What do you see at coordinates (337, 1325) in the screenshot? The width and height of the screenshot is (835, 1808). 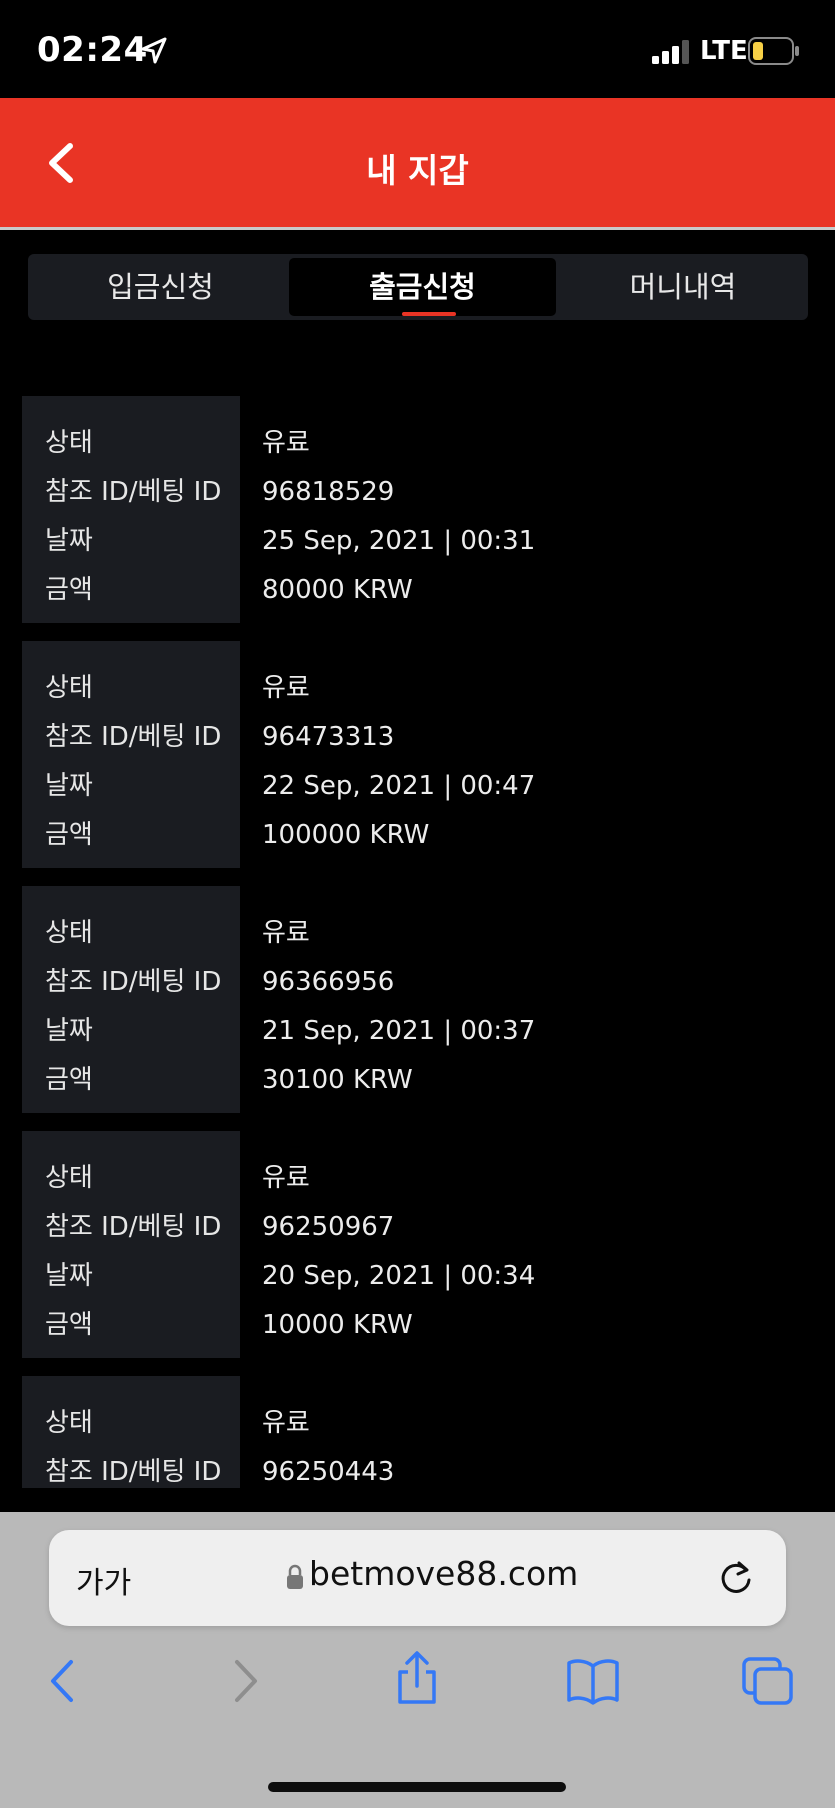 I see `amount-value: 10000 KRW` at bounding box center [337, 1325].